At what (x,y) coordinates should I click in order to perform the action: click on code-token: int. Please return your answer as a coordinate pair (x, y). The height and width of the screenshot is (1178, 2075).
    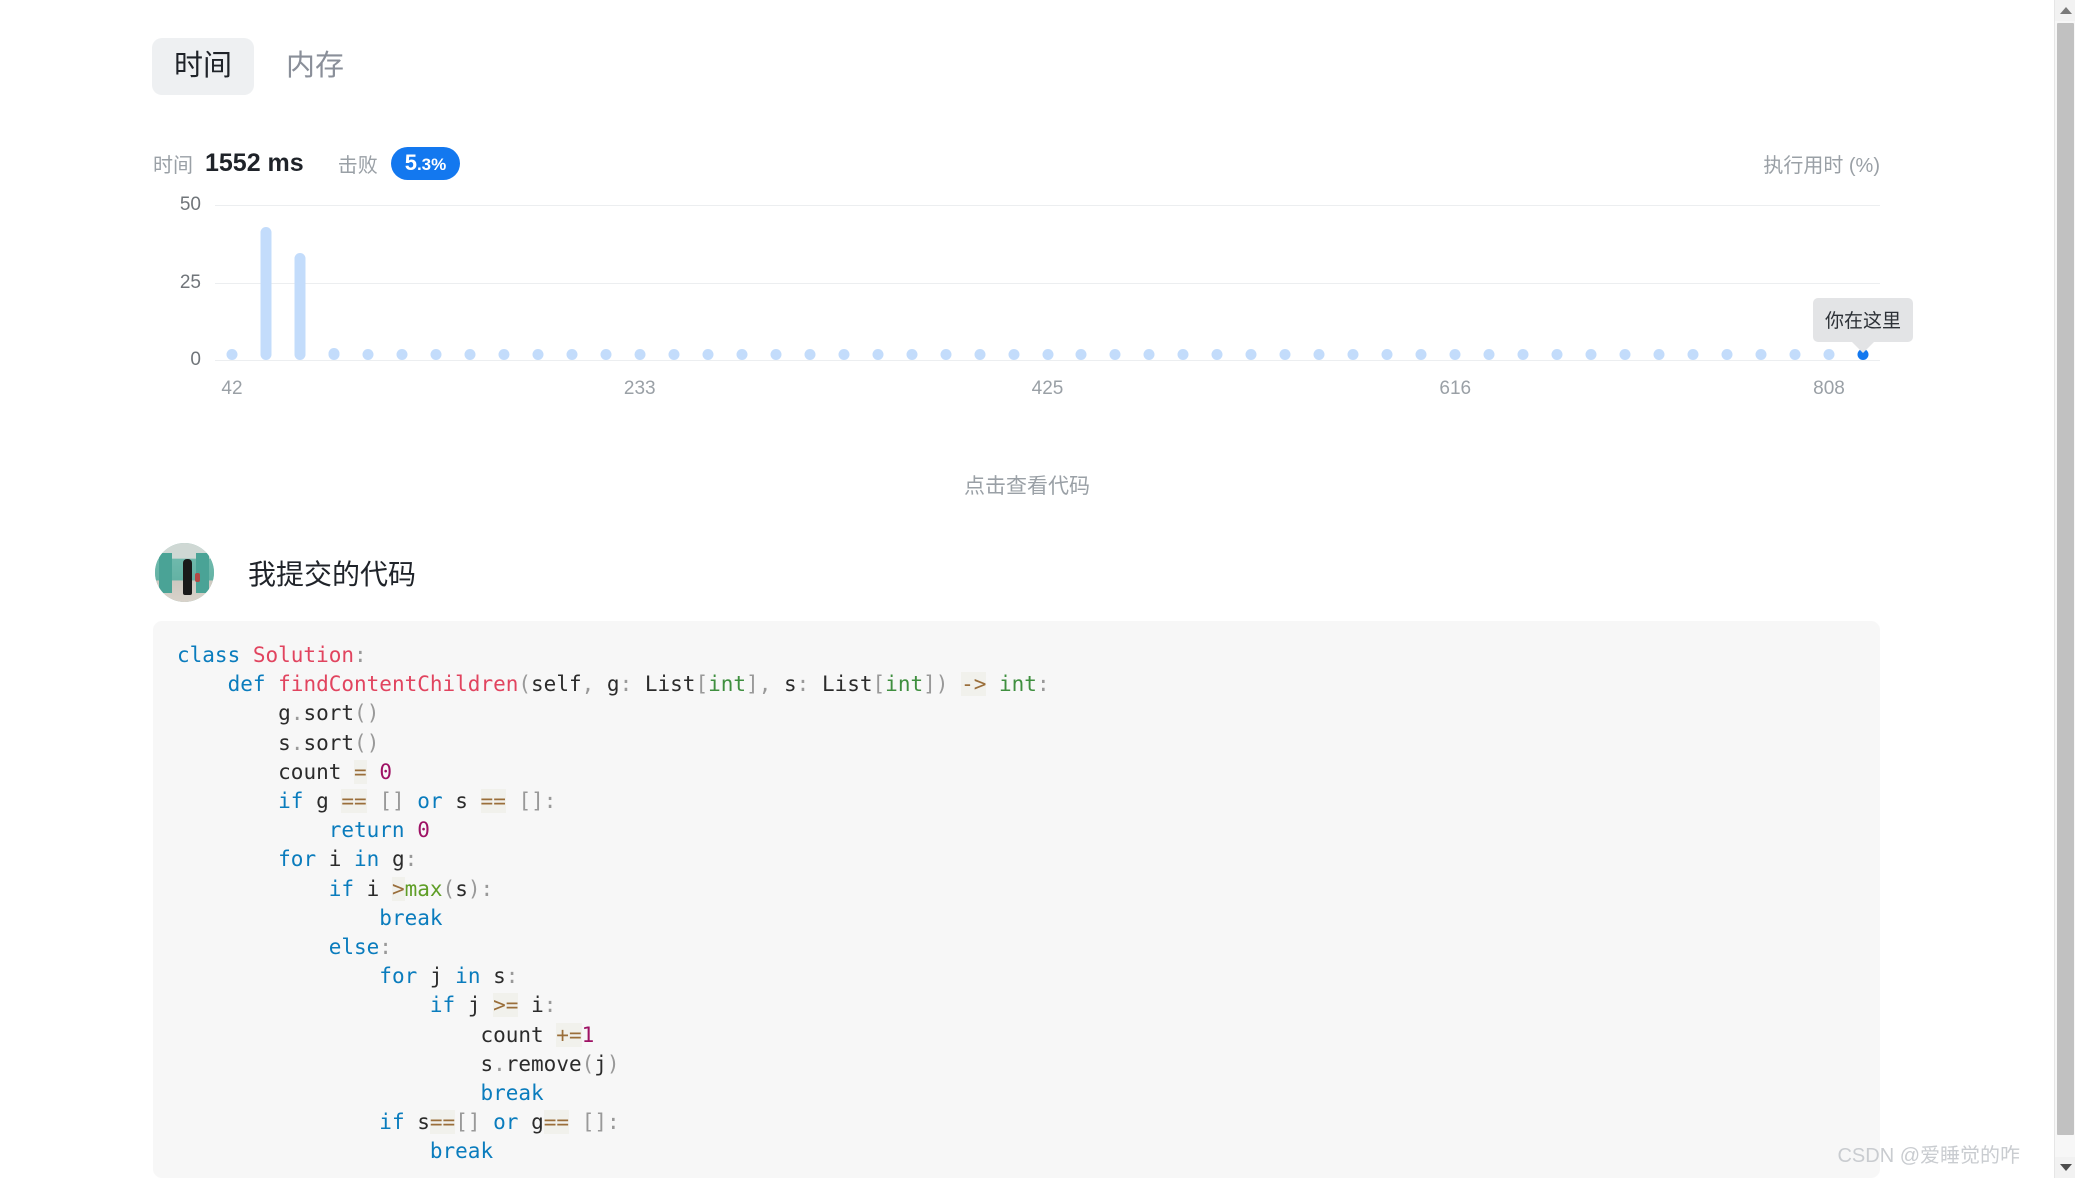
    Looking at the image, I should click on (904, 684).